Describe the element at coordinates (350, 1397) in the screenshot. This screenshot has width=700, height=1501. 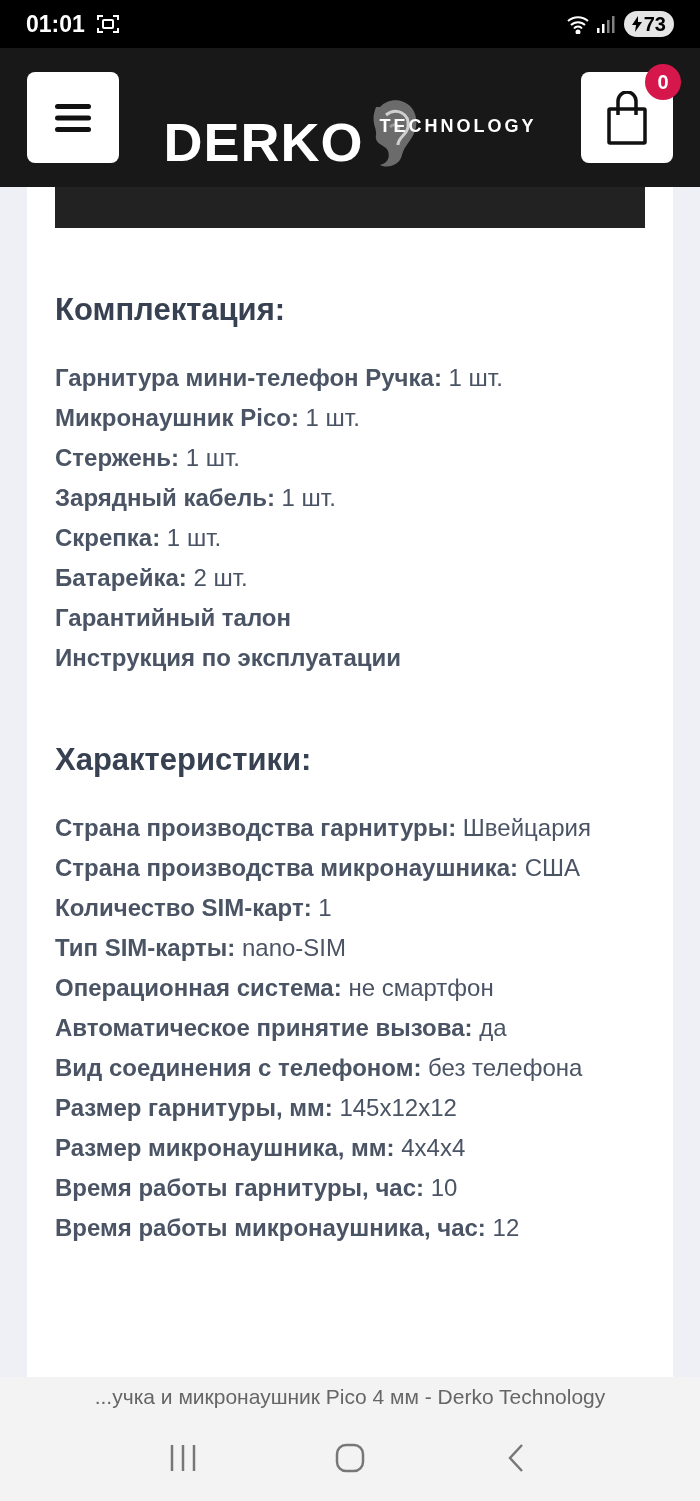
I see `page-title: ...учка и микронаушник Pico 4 мм - Derko Technology` at that location.